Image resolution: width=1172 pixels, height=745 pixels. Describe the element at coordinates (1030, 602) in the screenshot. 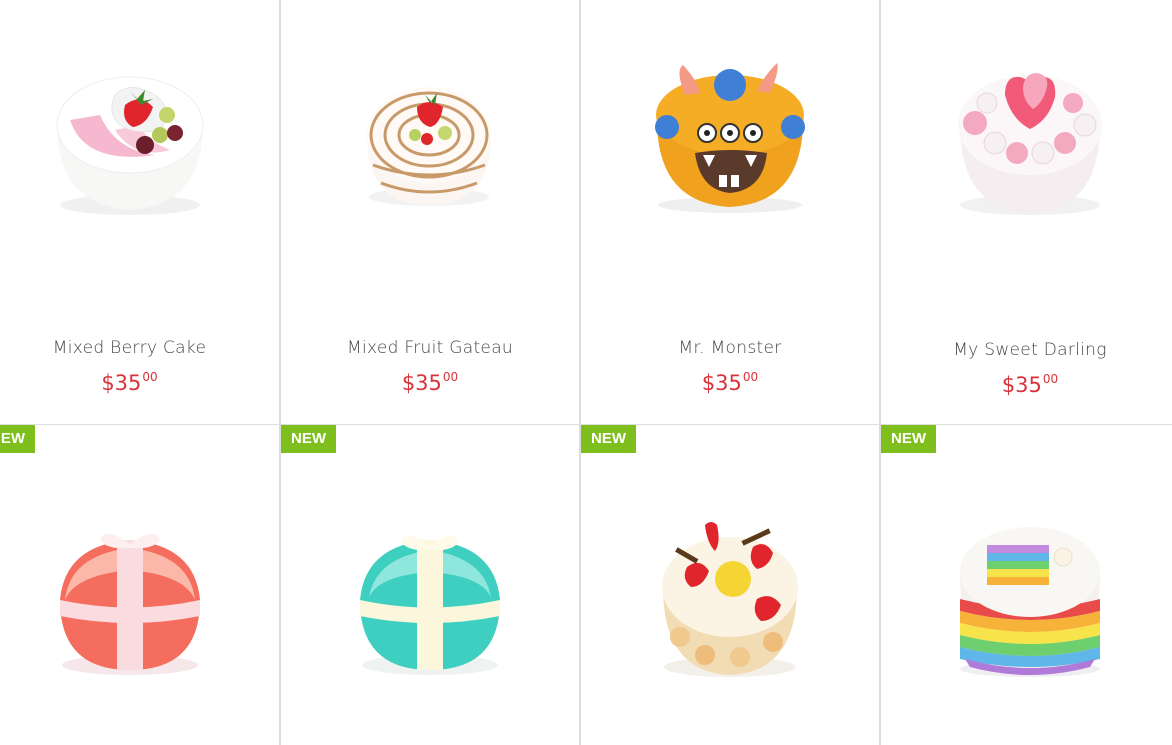

I see `cake-rainbow-icon` at that location.